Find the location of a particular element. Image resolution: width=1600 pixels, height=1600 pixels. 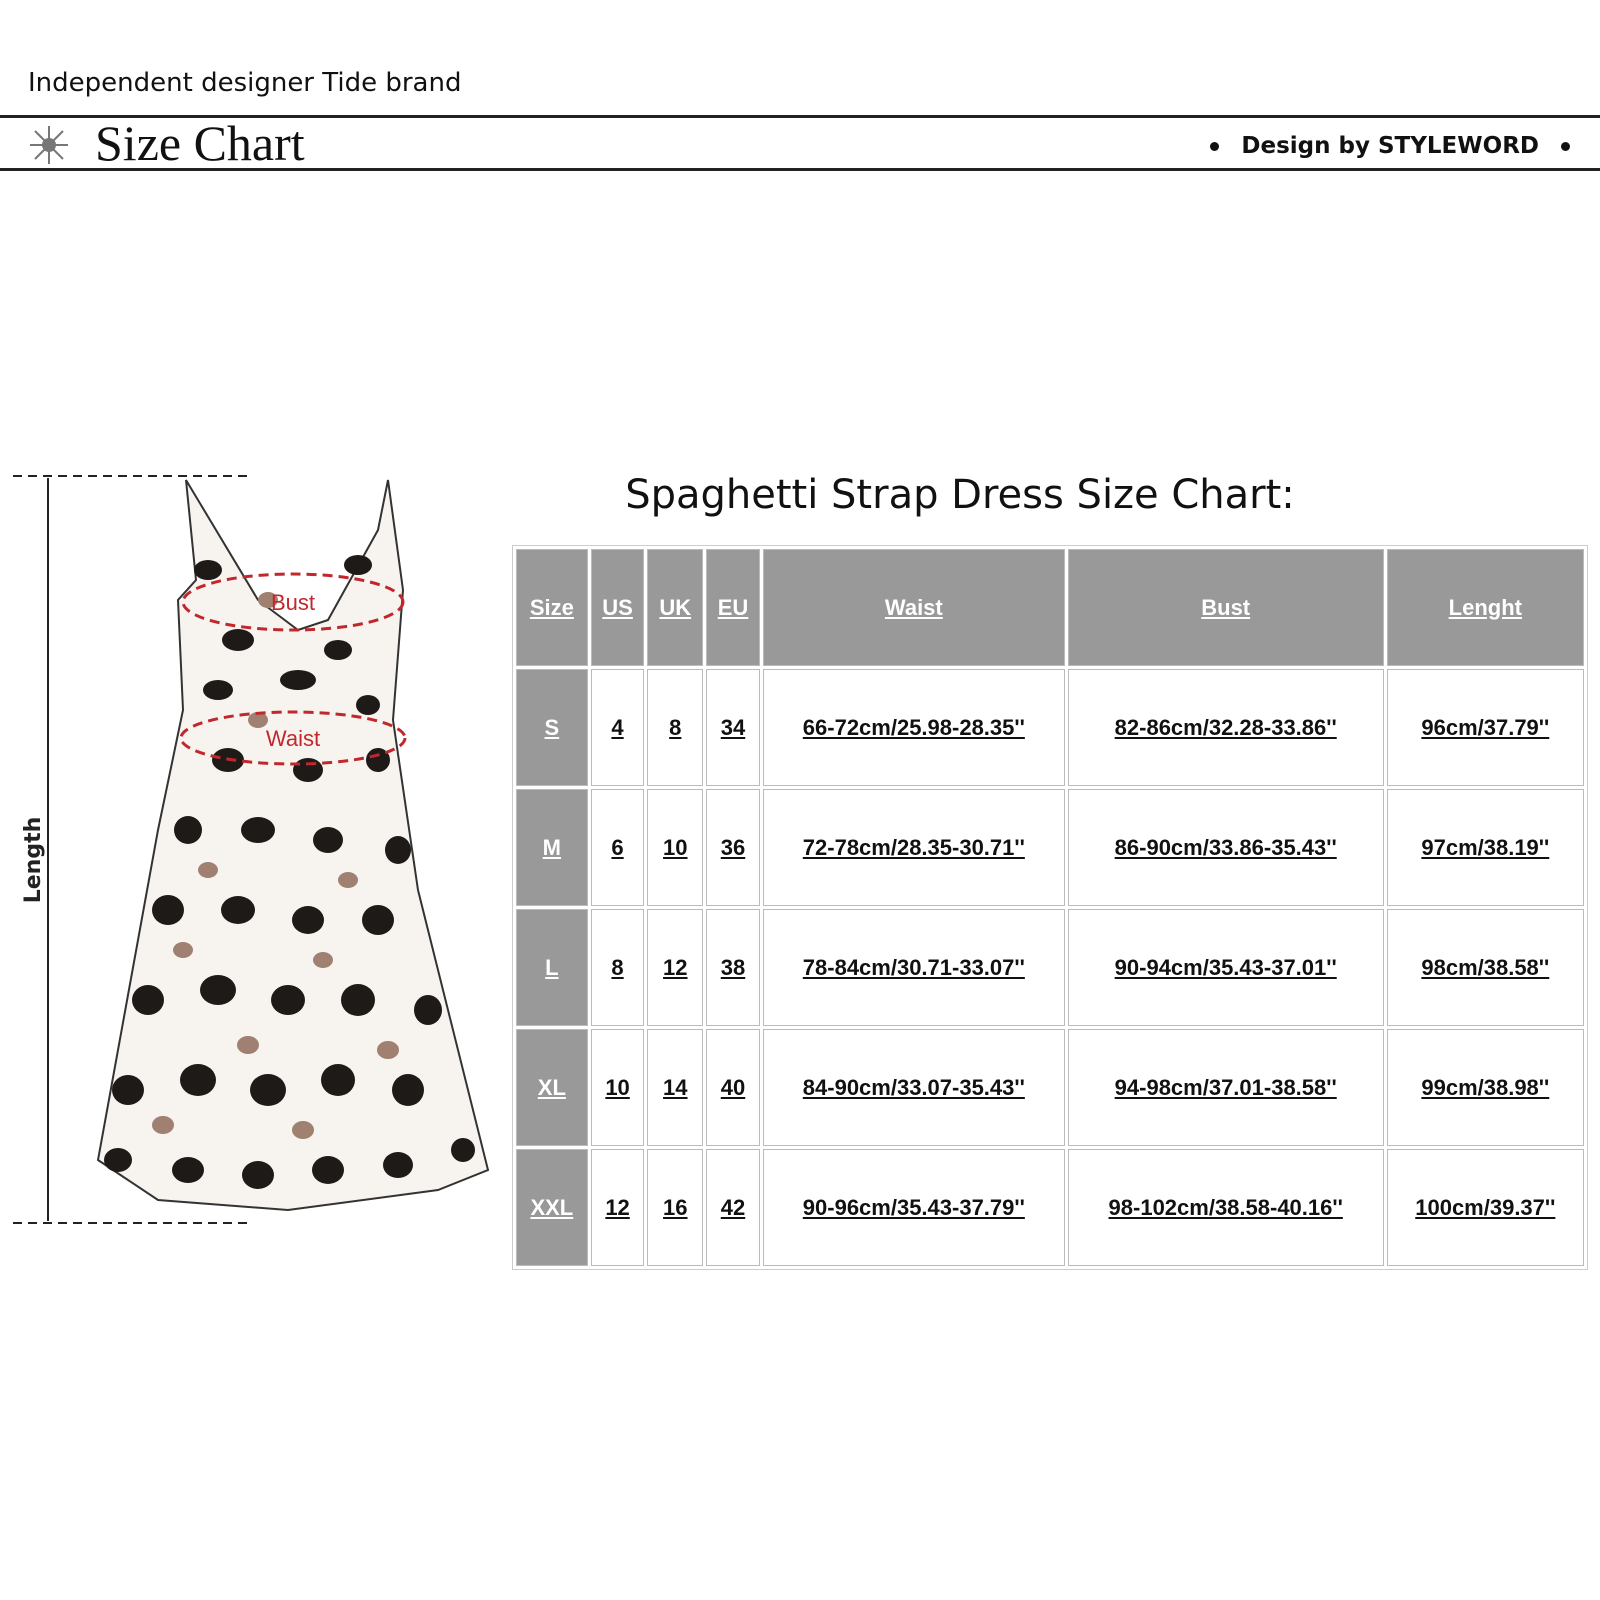

size-cell: XL is located at coordinates (552, 1087).